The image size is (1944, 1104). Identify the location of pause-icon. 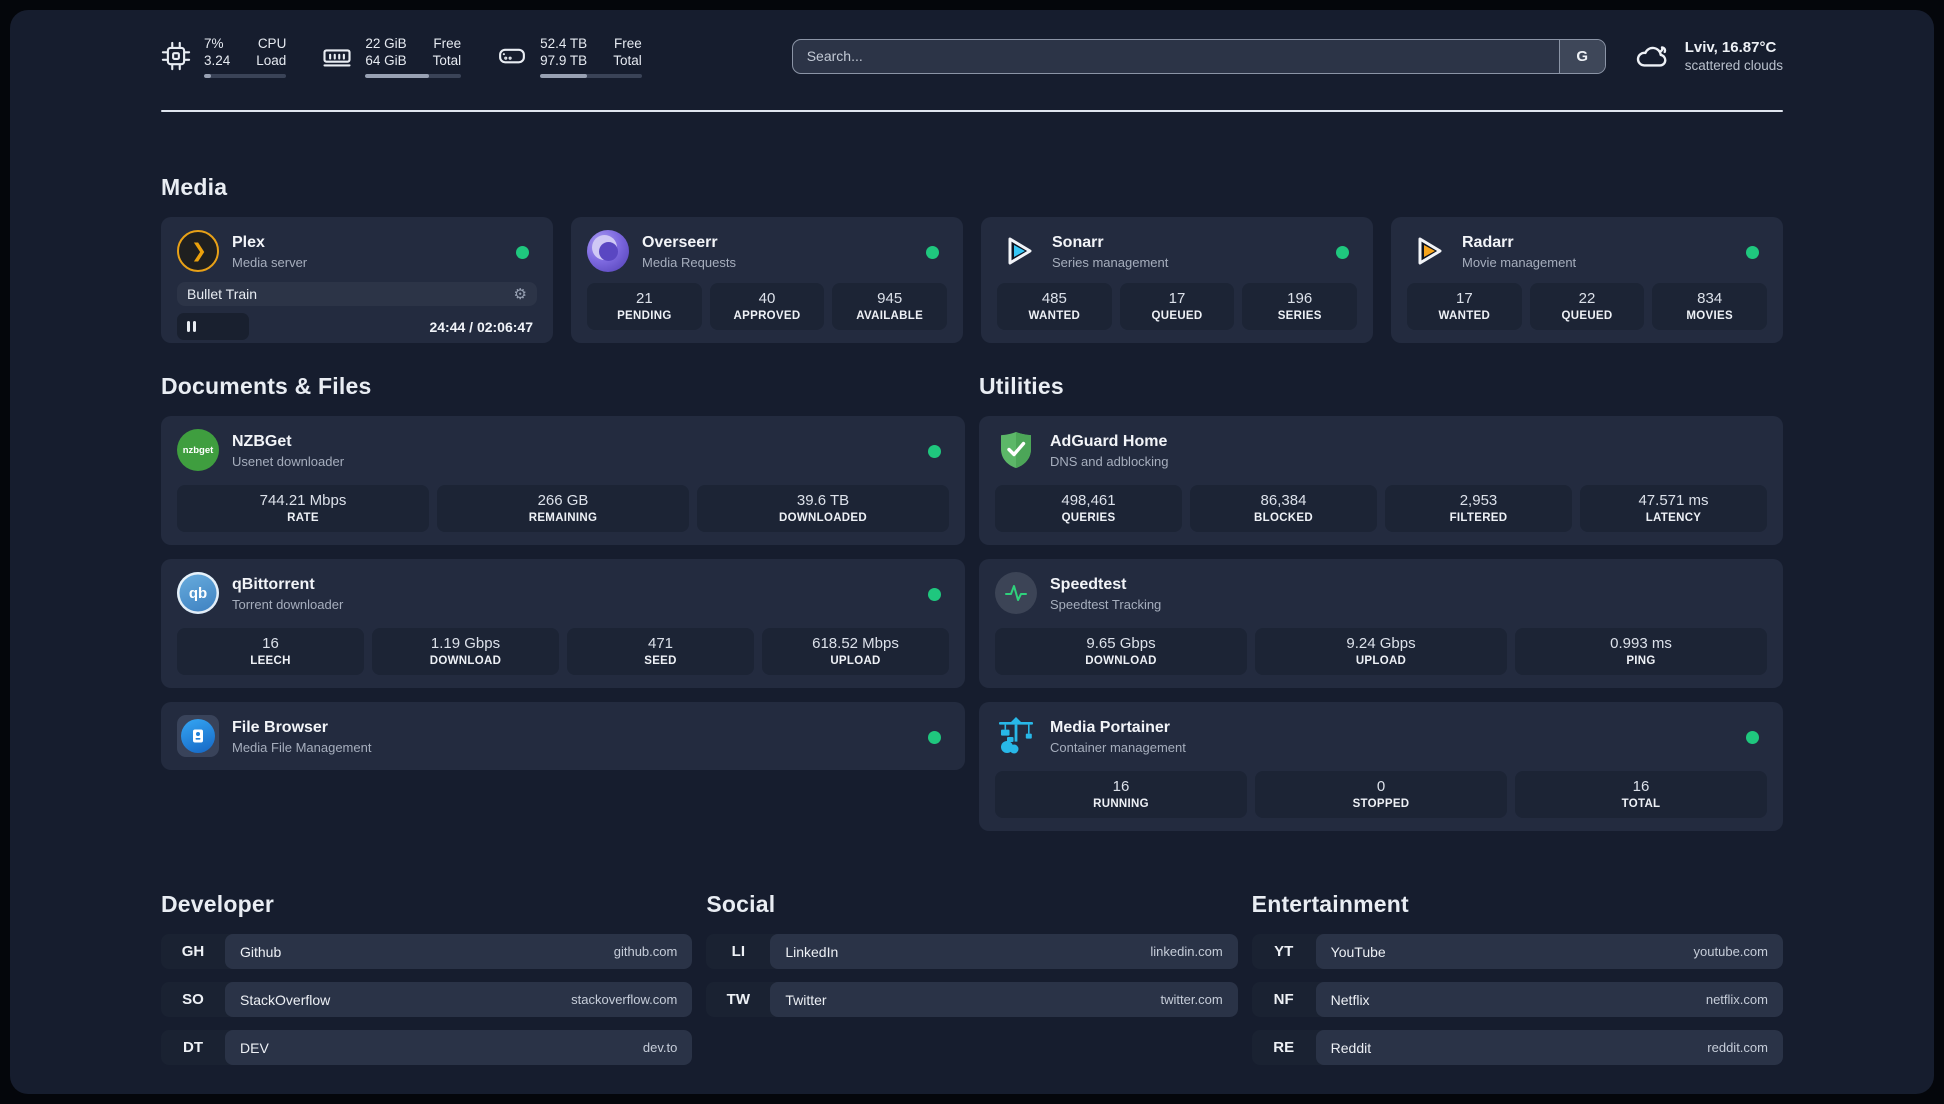
(188, 326).